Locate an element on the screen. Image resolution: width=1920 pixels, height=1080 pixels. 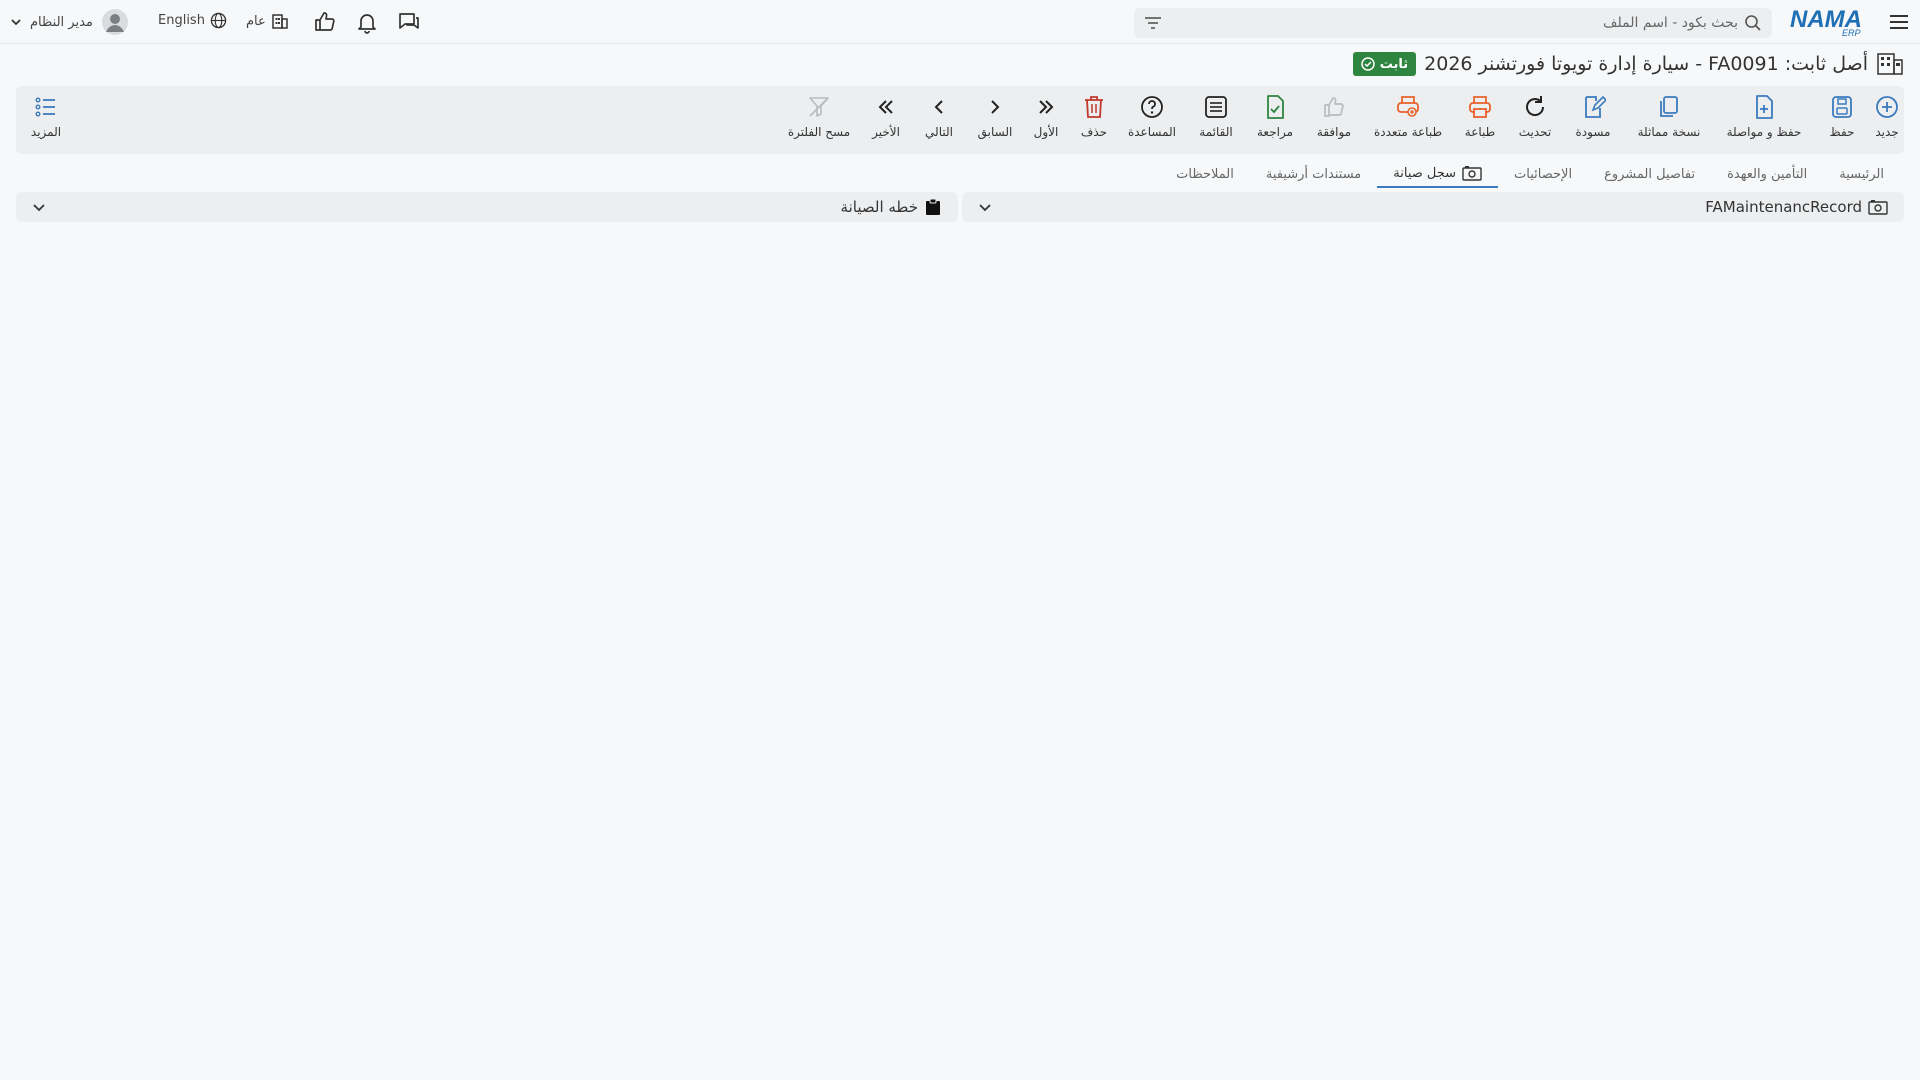
tab-maintenance-record: سجل صيانة is located at coordinates (1438, 174).